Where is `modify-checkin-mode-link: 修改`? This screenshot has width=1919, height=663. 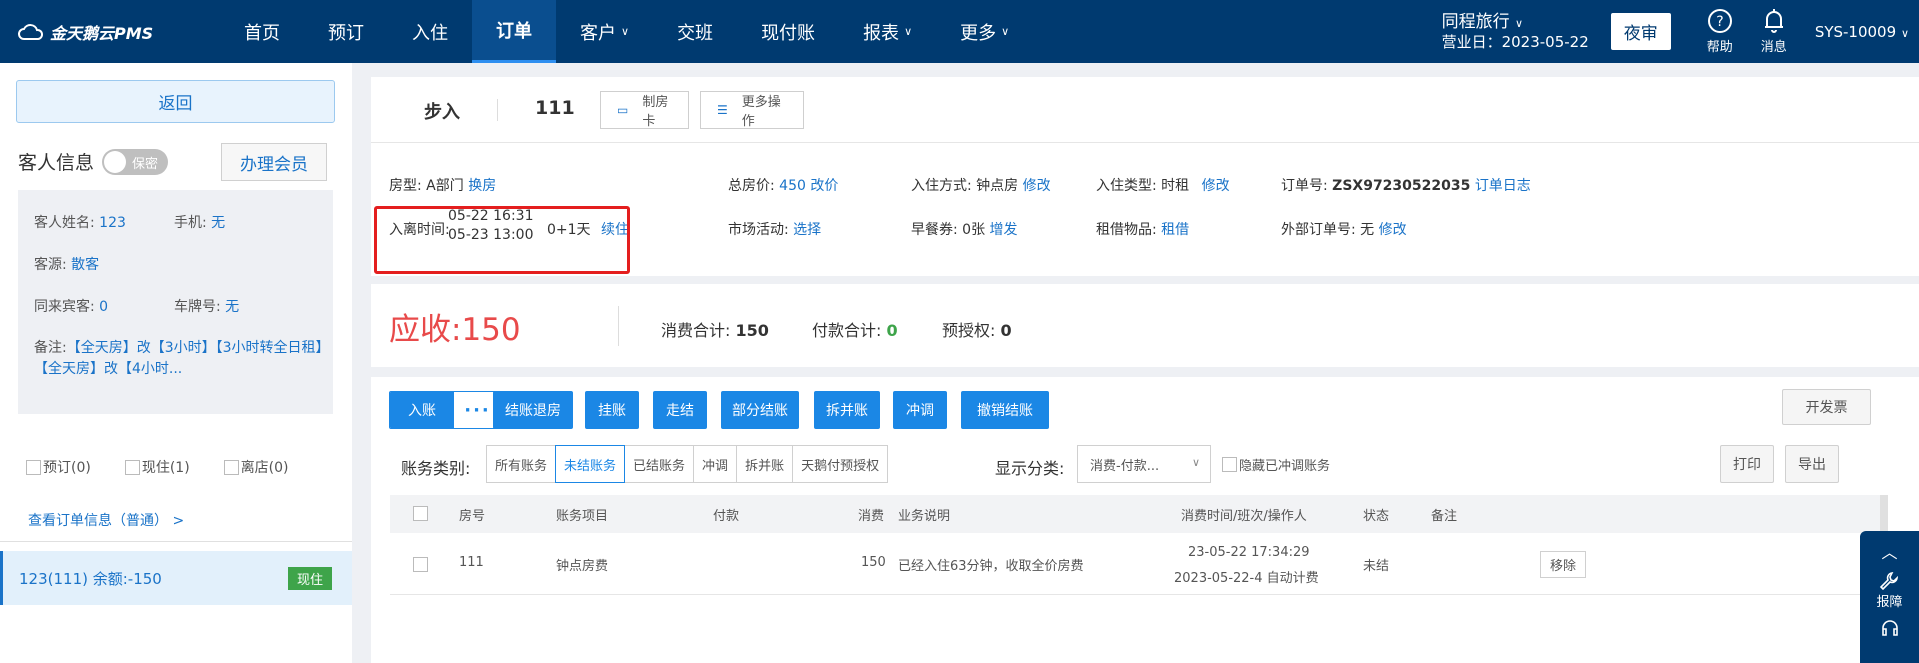 modify-checkin-mode-link: 修改 is located at coordinates (1037, 186).